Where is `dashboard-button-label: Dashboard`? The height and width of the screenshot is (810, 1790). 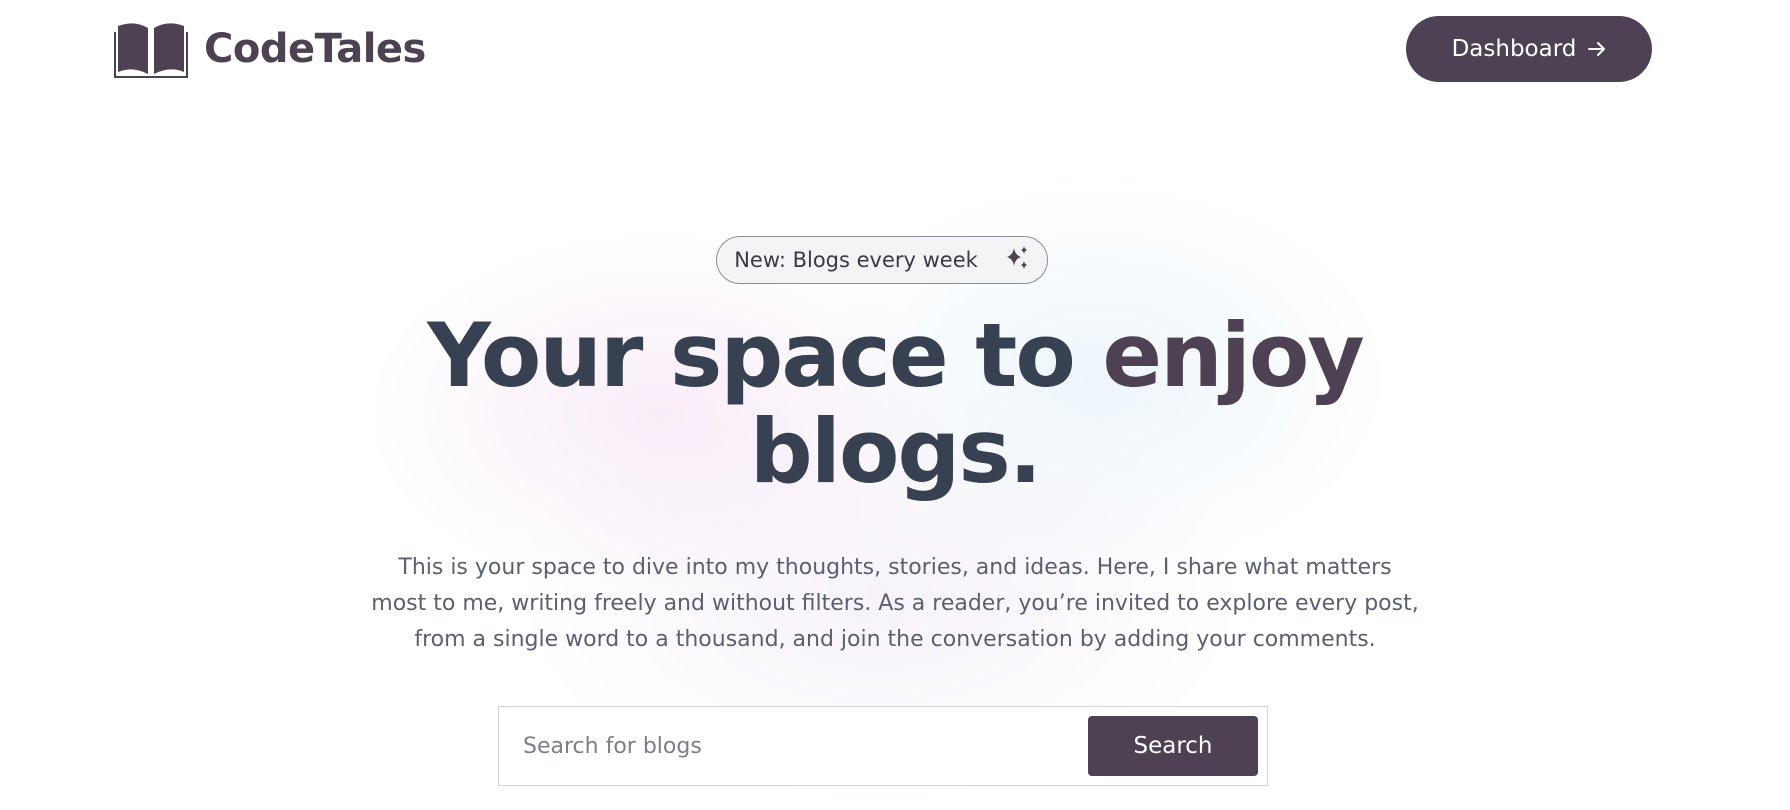 dashboard-button-label: Dashboard is located at coordinates (1514, 49).